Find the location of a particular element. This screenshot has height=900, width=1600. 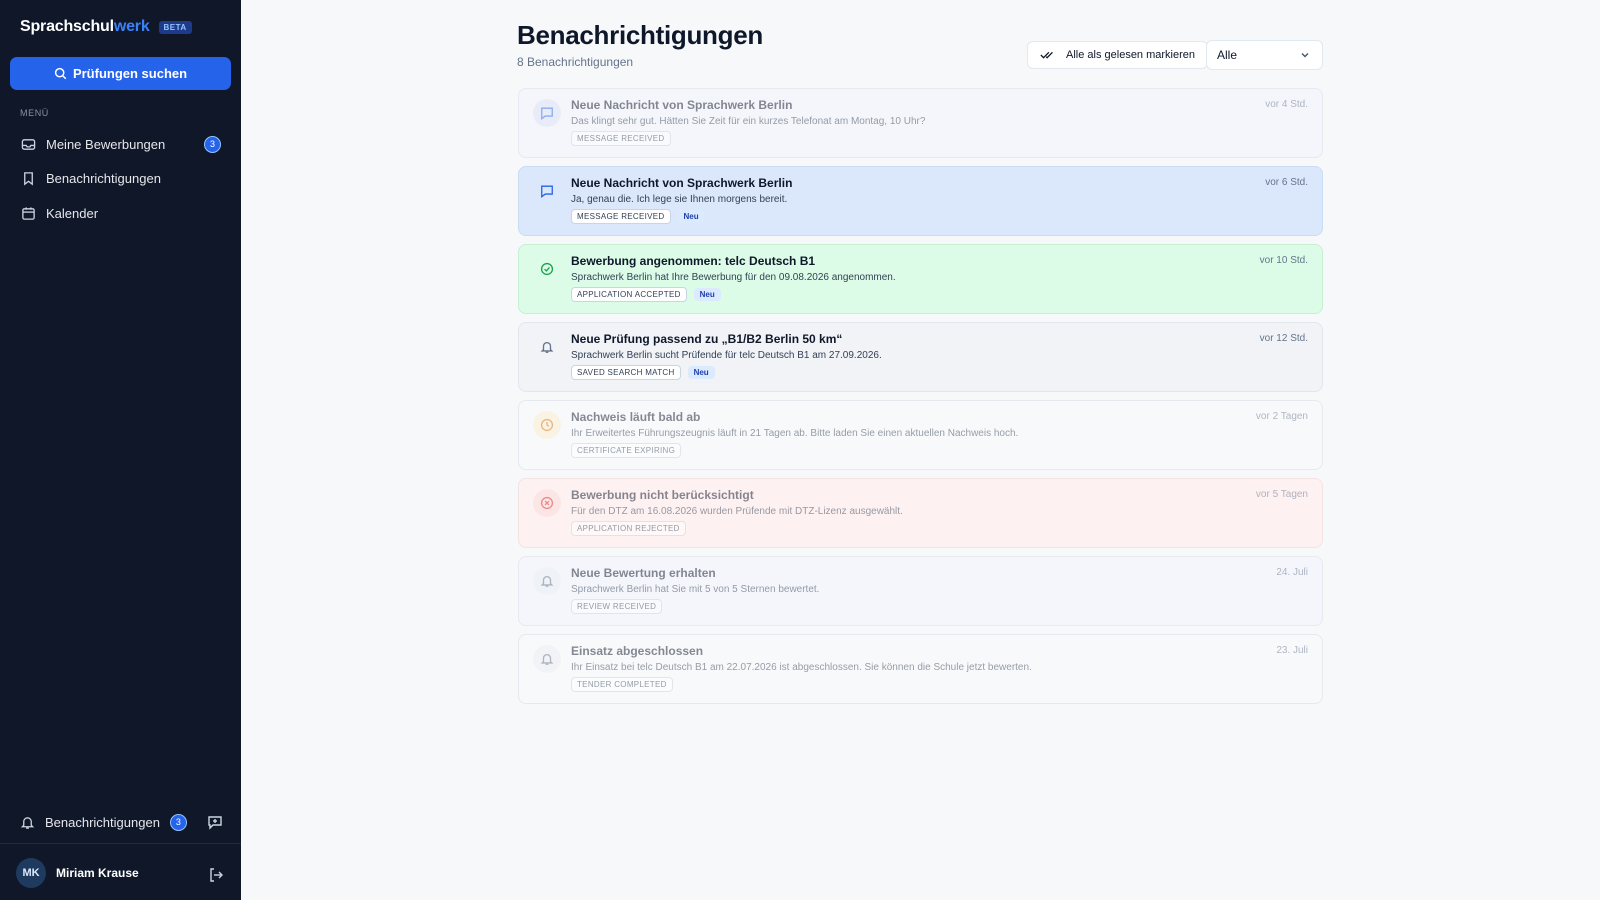

brand-logo: Sprachschul werk BETA is located at coordinates (106, 27).